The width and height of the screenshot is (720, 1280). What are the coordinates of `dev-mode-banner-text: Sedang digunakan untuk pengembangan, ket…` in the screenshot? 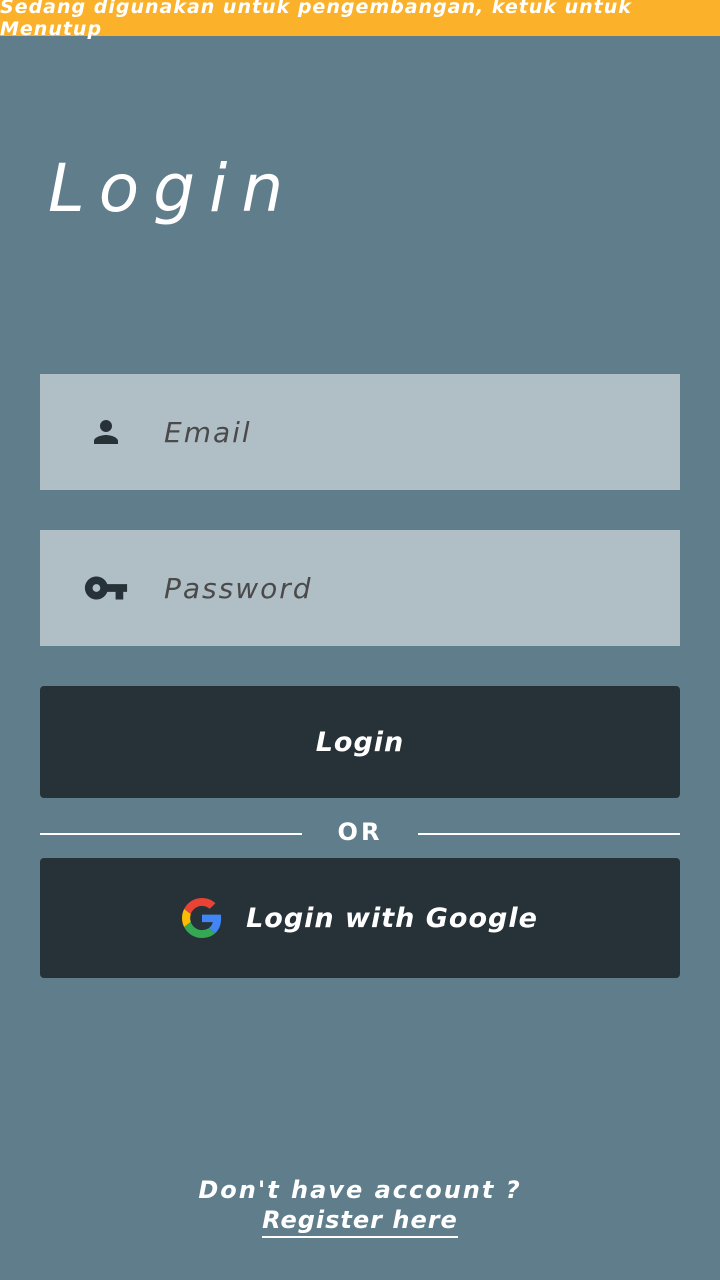 It's located at (316, 20).